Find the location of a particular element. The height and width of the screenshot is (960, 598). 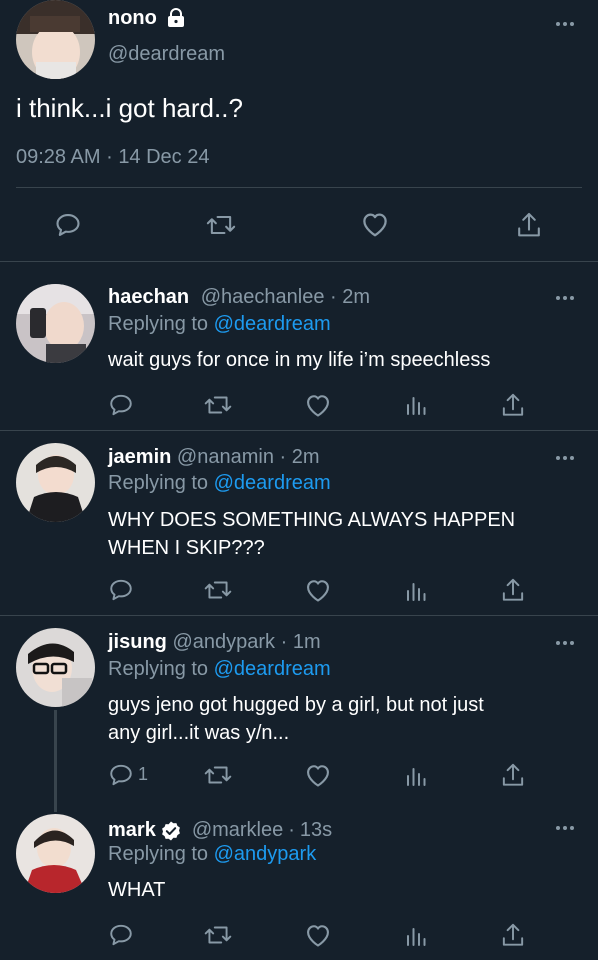

lock-icon is located at coordinates (176, 18).